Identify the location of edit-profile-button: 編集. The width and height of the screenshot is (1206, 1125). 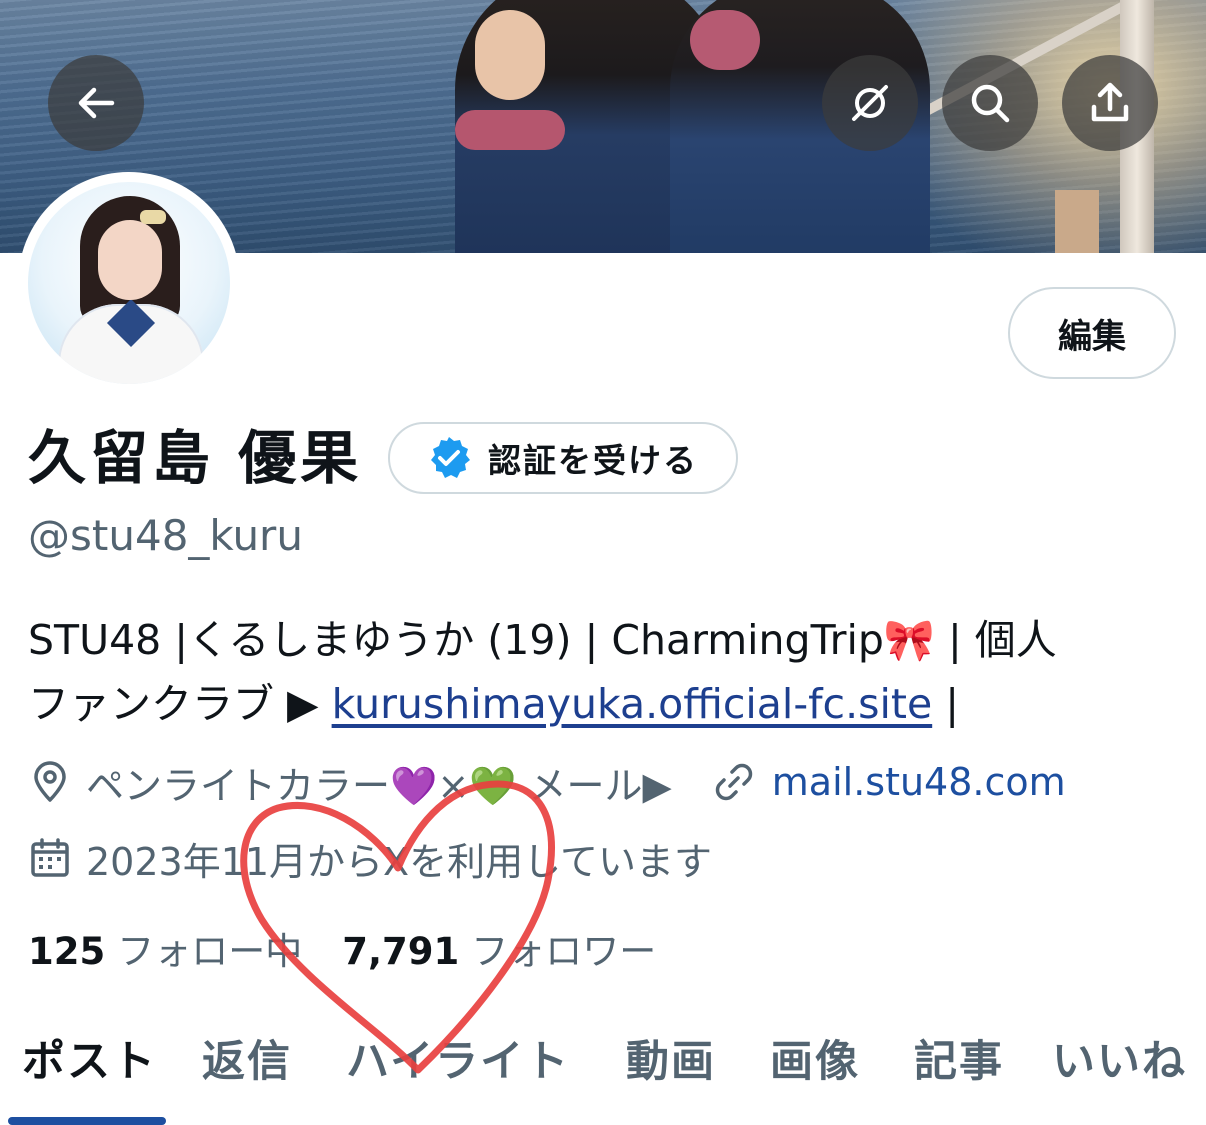
(1092, 333).